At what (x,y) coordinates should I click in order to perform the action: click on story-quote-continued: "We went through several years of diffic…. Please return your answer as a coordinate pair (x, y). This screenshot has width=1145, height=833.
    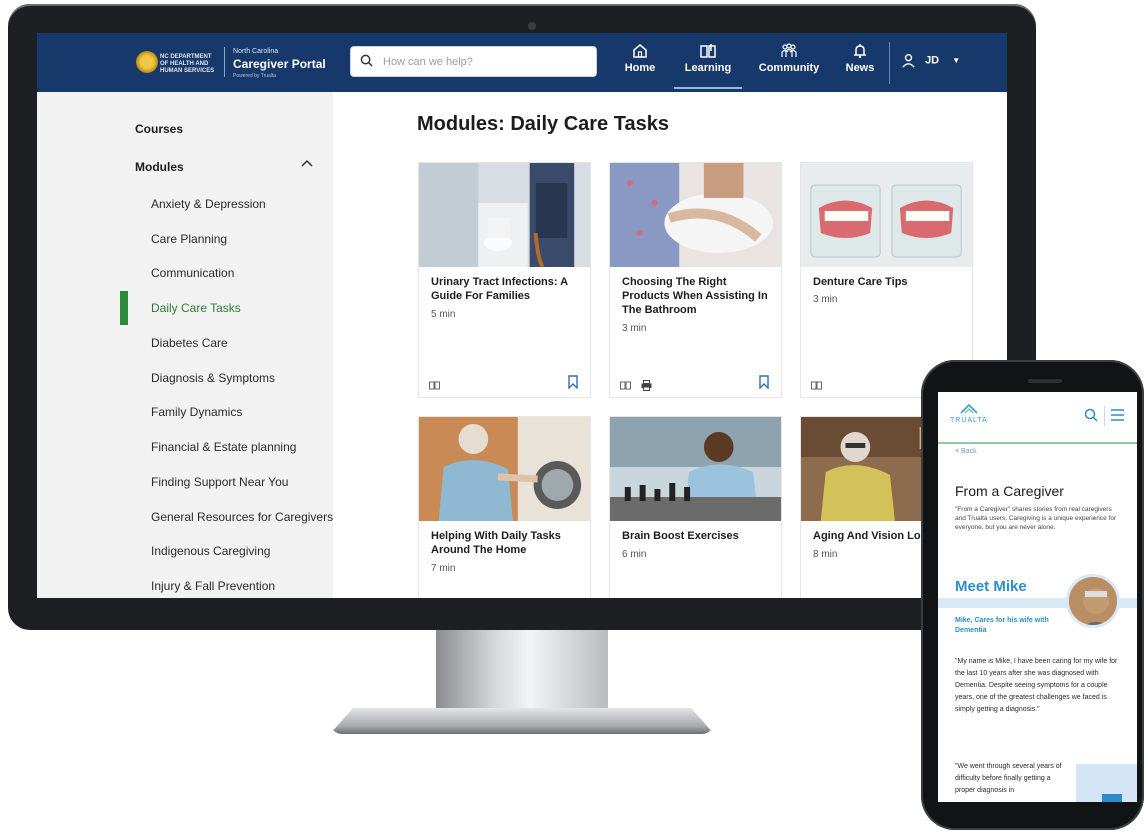
    Looking at the image, I should click on (1008, 778).